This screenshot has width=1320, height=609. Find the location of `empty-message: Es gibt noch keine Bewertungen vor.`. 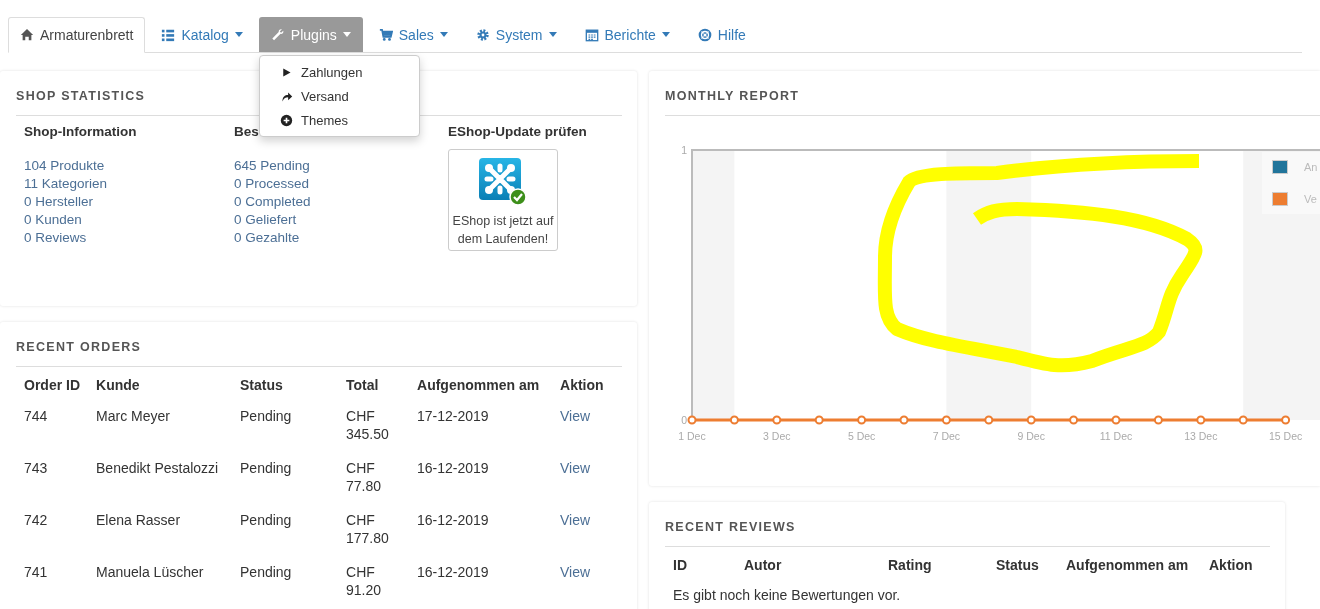

empty-message: Es gibt noch keine Bewertungen vor. is located at coordinates (787, 595).